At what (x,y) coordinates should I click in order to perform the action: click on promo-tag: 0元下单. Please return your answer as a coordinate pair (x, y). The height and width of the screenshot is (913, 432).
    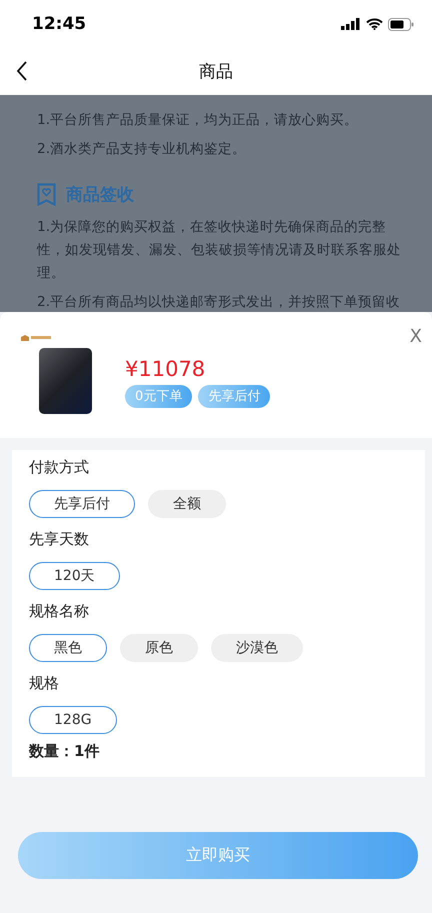
    Looking at the image, I should click on (158, 396).